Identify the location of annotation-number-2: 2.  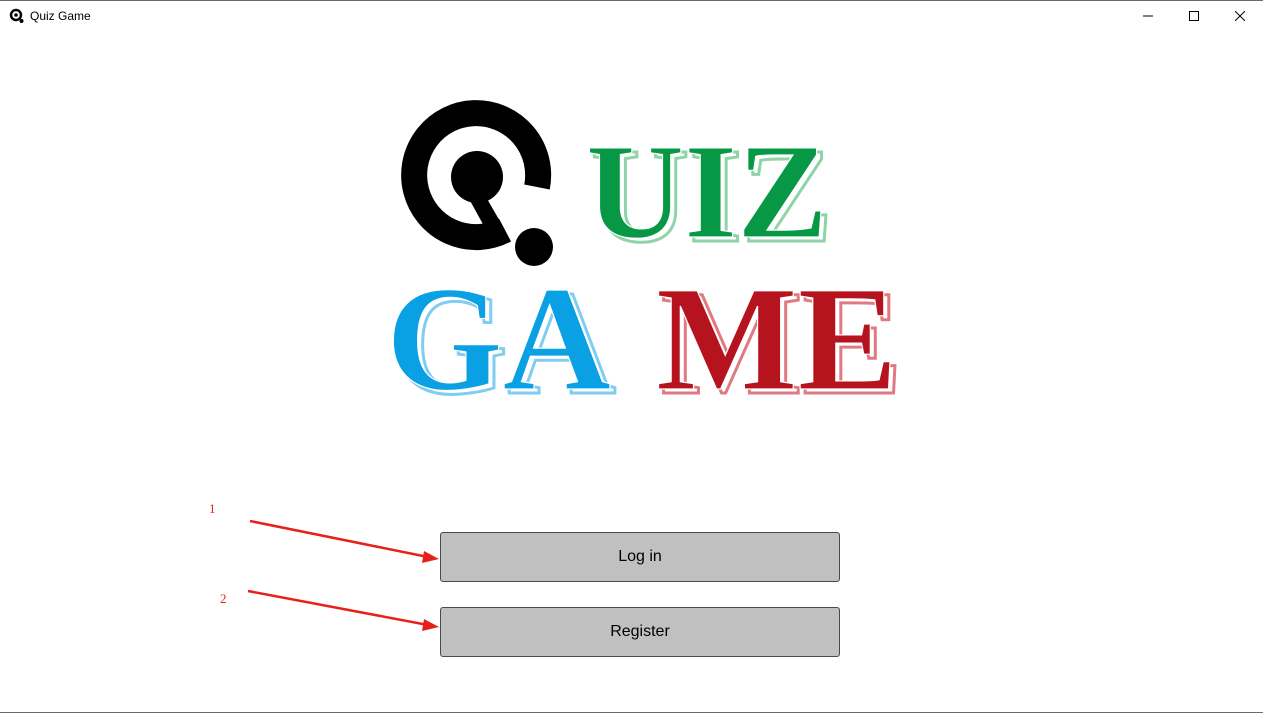
(223, 598).